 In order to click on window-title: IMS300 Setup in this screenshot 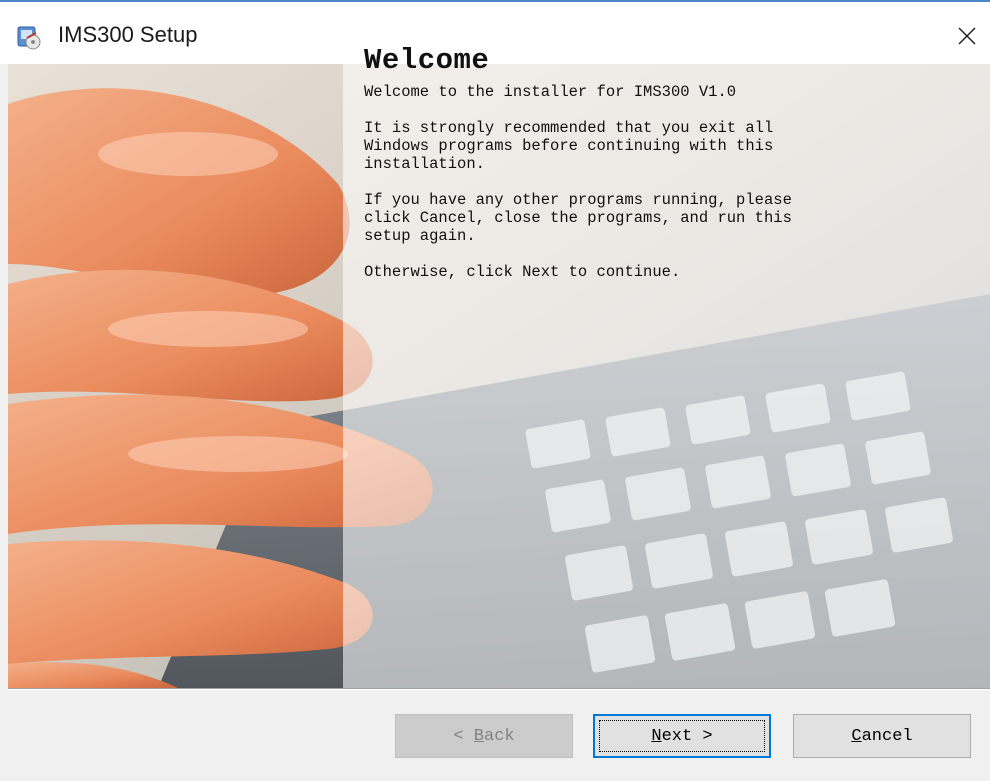, I will do `click(128, 34)`.